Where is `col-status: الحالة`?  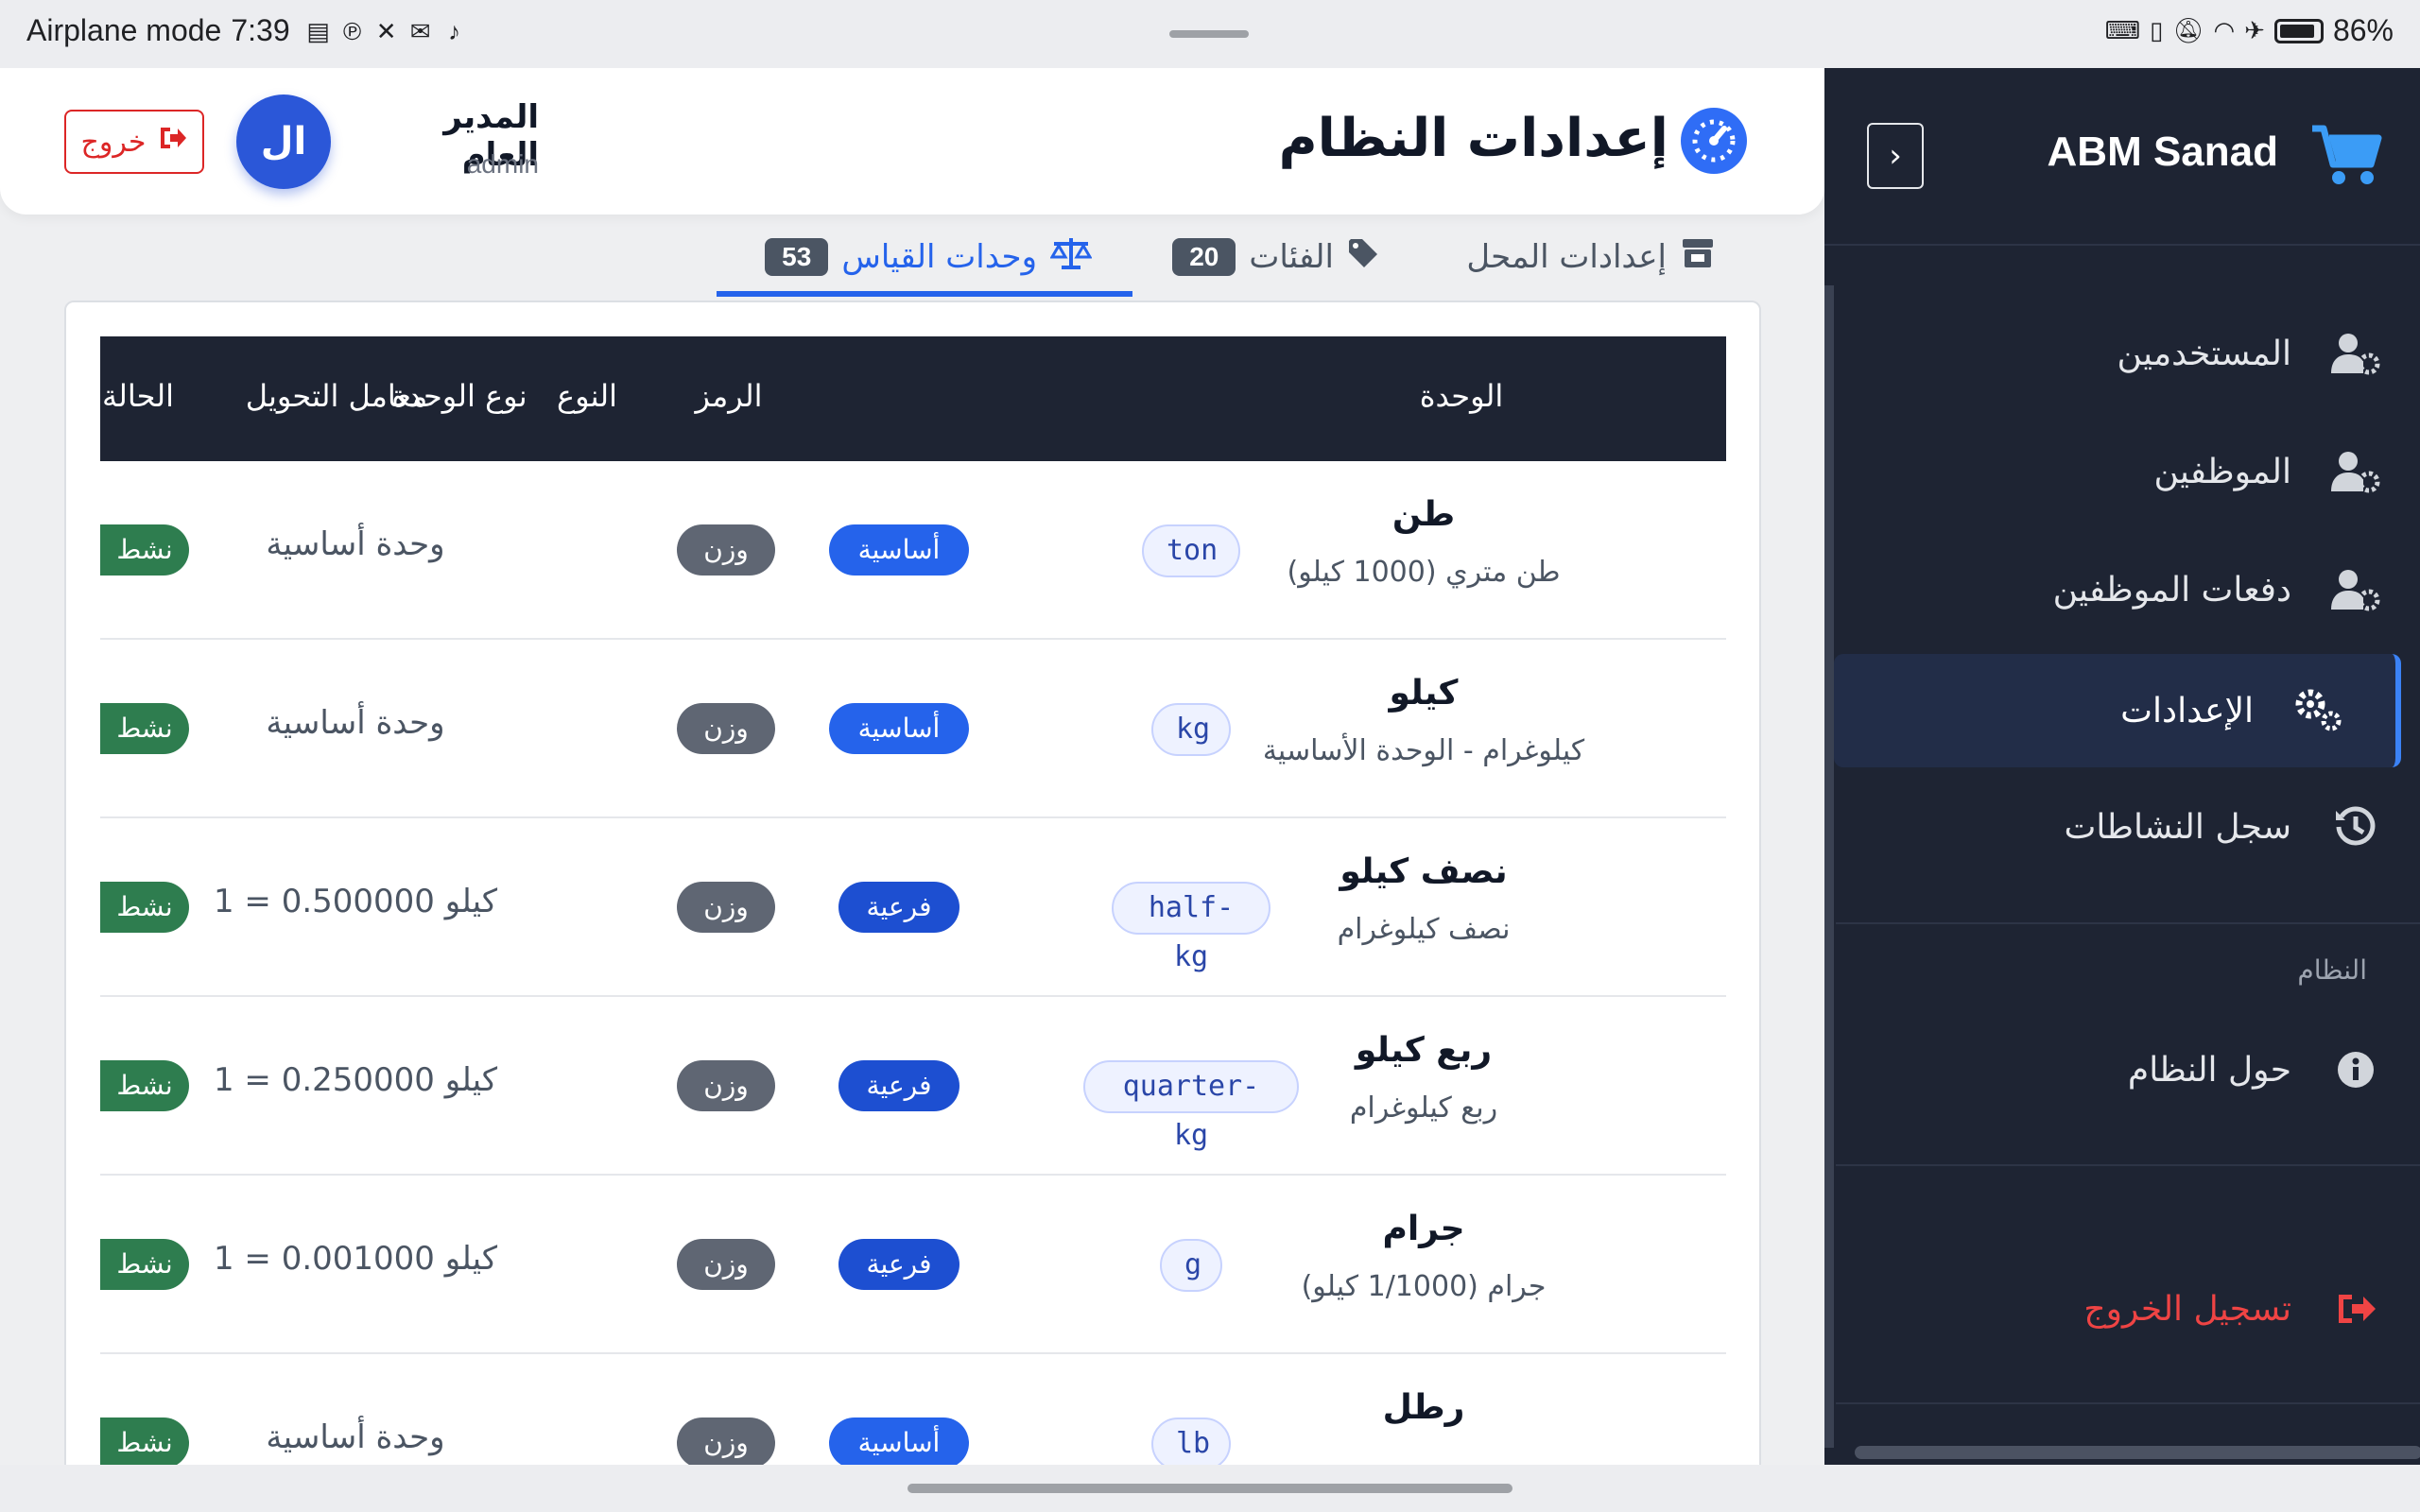 col-status: الحالة is located at coordinates (138, 396).